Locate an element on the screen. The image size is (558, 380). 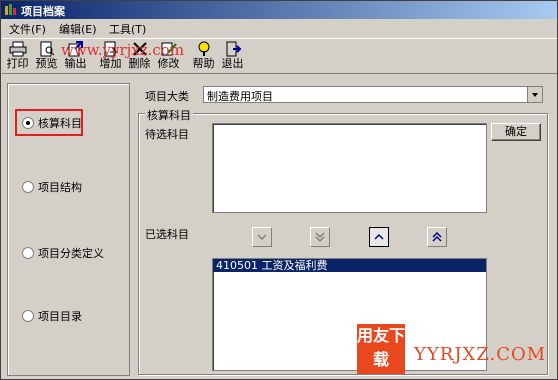
pending-subjects-list is located at coordinates (349, 168).